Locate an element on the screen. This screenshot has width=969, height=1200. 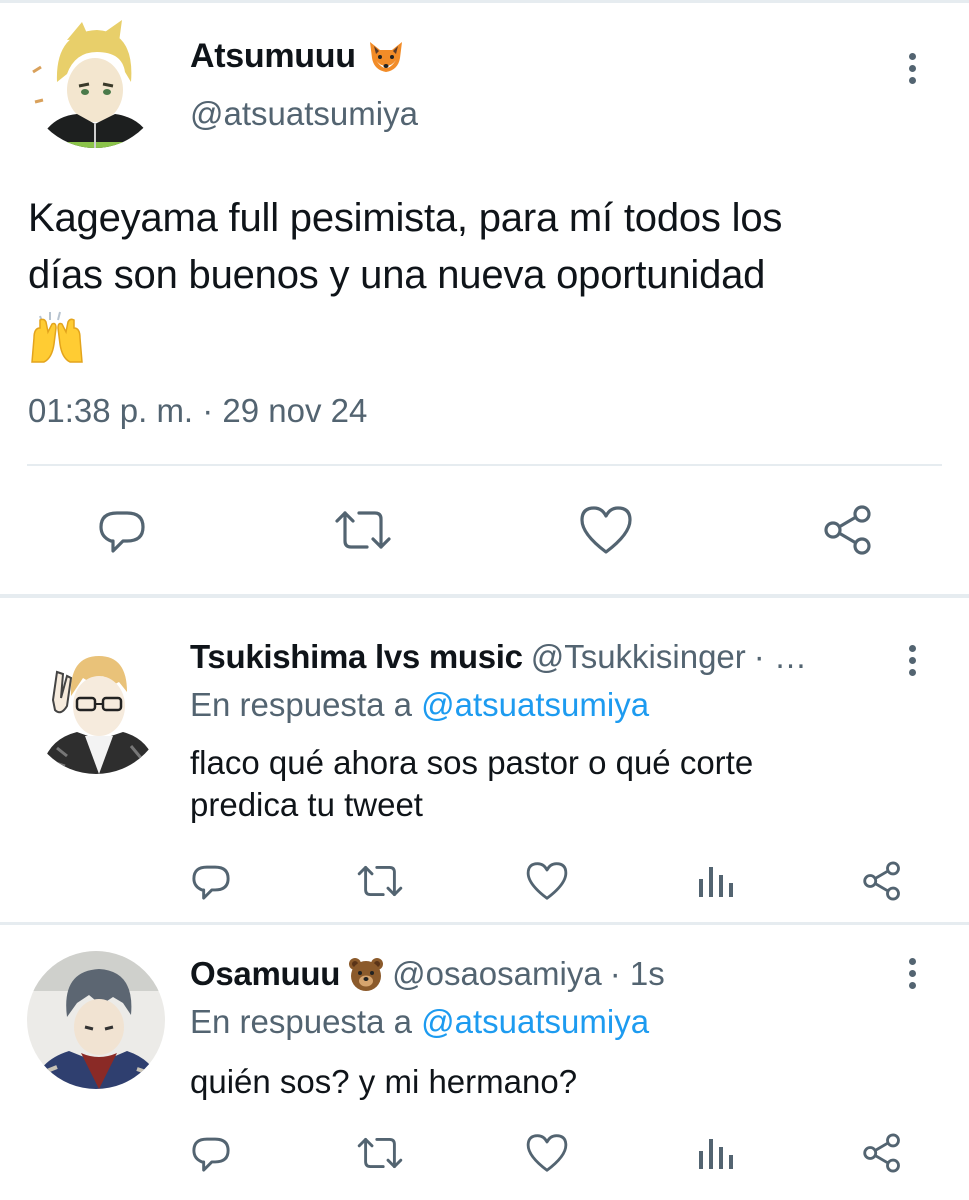
display-name-text: Atsumuuu is located at coordinates (273, 55).